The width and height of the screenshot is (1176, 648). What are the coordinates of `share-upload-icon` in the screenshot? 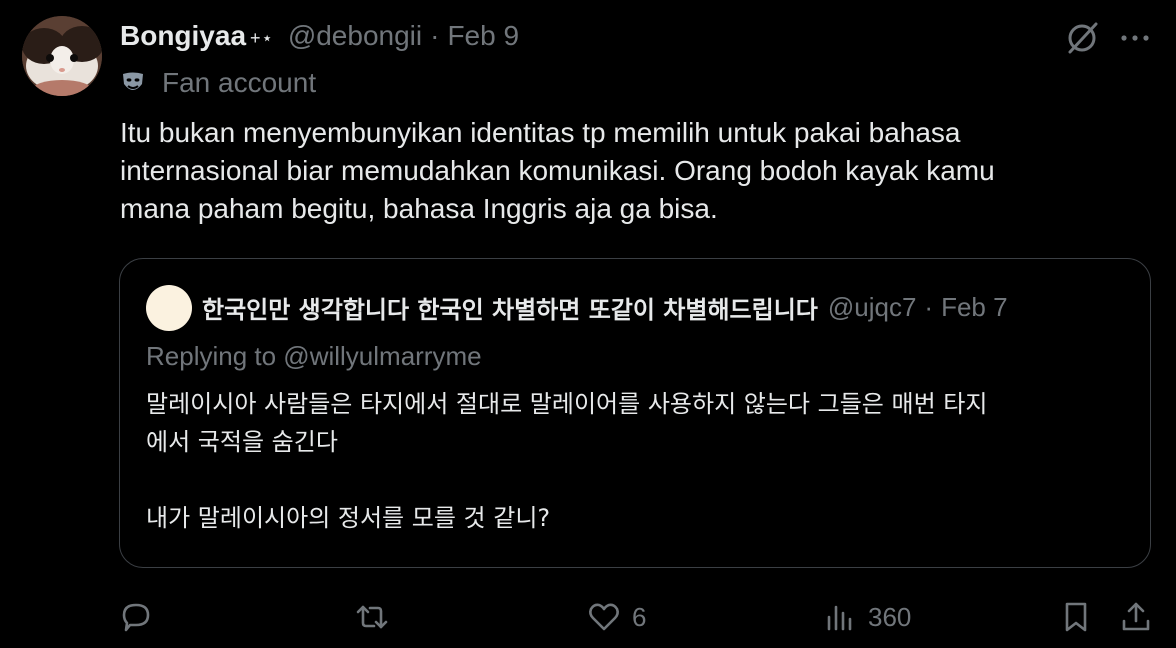 It's located at (1136, 616).